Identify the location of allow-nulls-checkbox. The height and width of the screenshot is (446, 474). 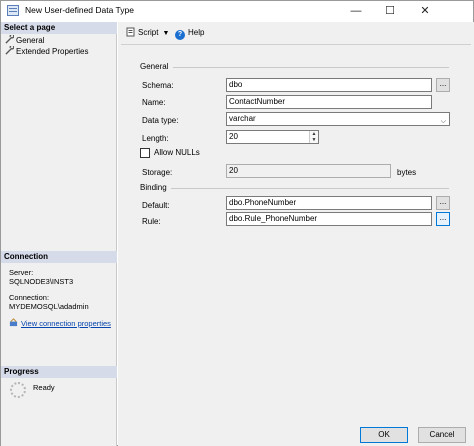
(145, 153).